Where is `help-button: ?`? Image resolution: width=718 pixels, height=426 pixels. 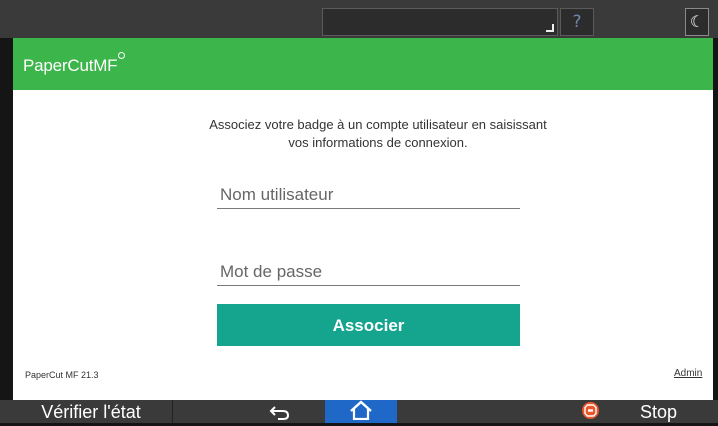 help-button: ? is located at coordinates (577, 22).